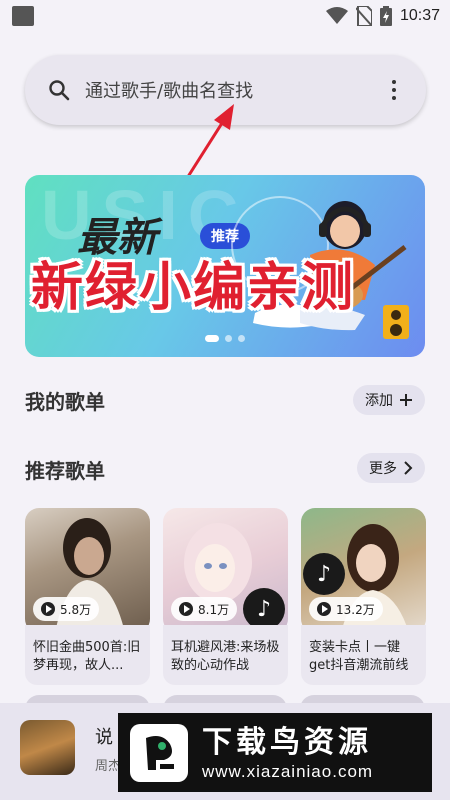  I want to click on status-time: 10:37, so click(419, 15).